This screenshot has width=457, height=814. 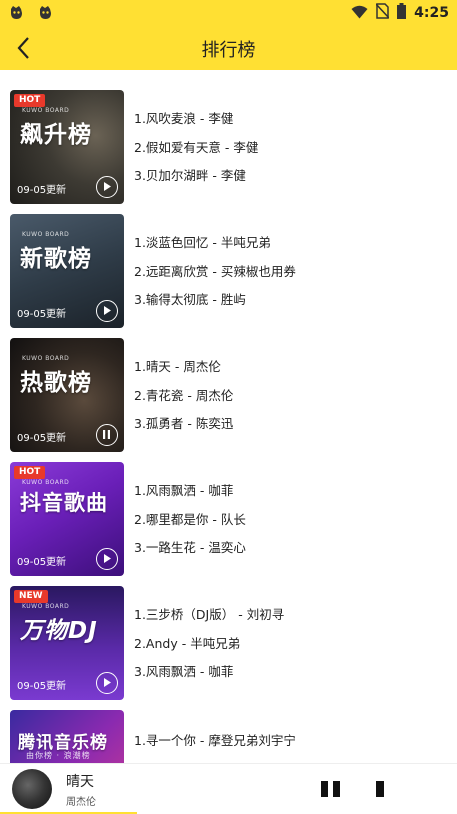 I want to click on ranking-cover: HOT KUWO BOARD 抖音歌曲 09-05更新, so click(x=67, y=519).